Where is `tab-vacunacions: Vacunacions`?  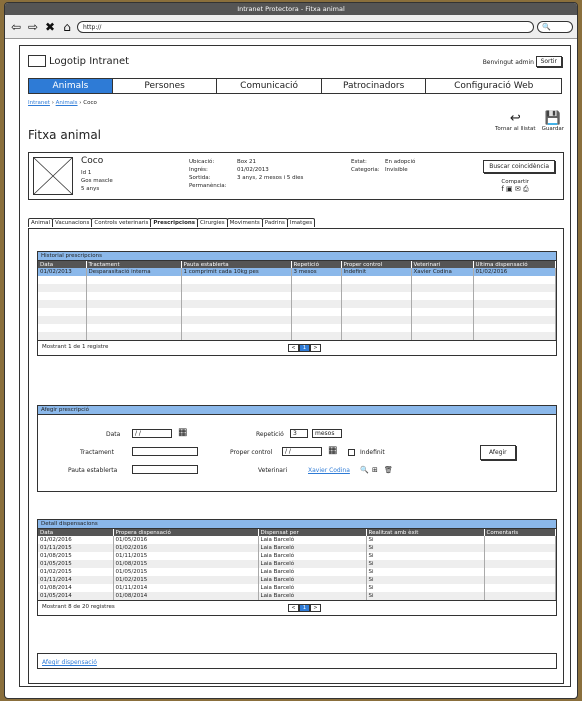
tab-vacunacions: Vacunacions is located at coordinates (72, 222).